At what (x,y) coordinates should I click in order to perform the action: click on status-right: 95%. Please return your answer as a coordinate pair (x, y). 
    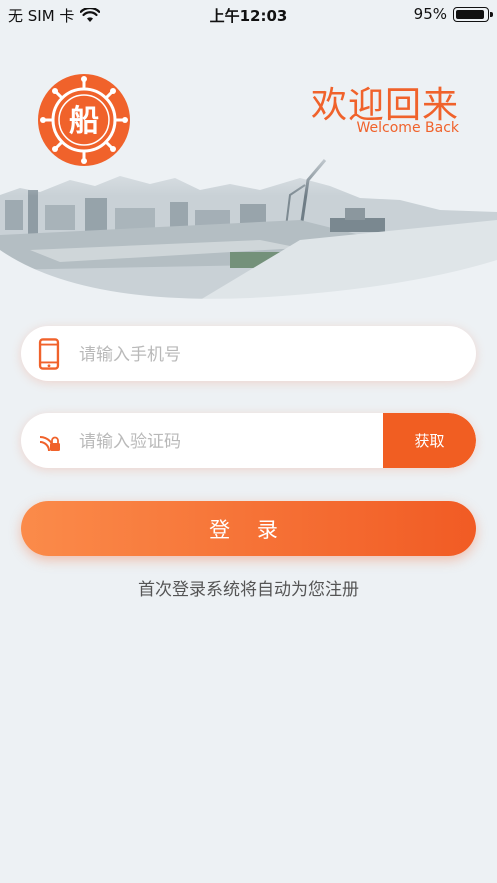
    Looking at the image, I should click on (453, 14).